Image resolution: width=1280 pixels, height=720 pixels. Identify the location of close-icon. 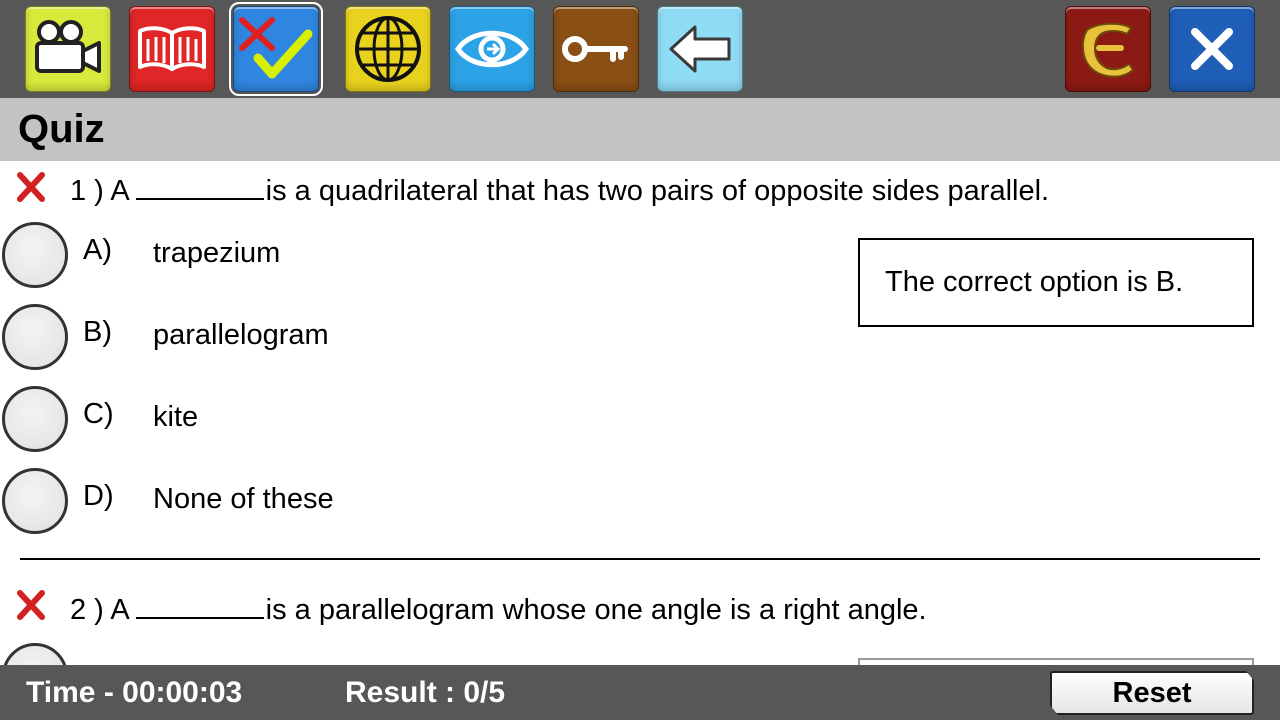
(1212, 49).